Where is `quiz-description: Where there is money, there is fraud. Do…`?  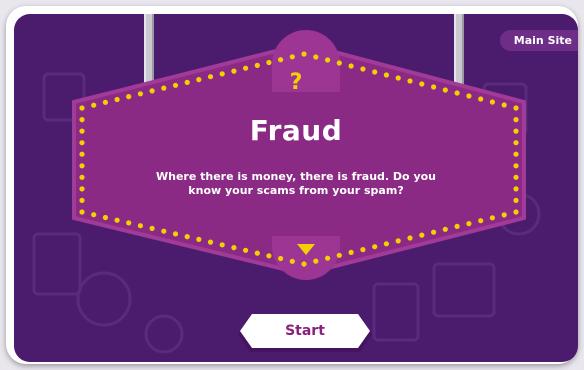
quiz-description: Where there is money, there is fraud. Do… is located at coordinates (296, 183).